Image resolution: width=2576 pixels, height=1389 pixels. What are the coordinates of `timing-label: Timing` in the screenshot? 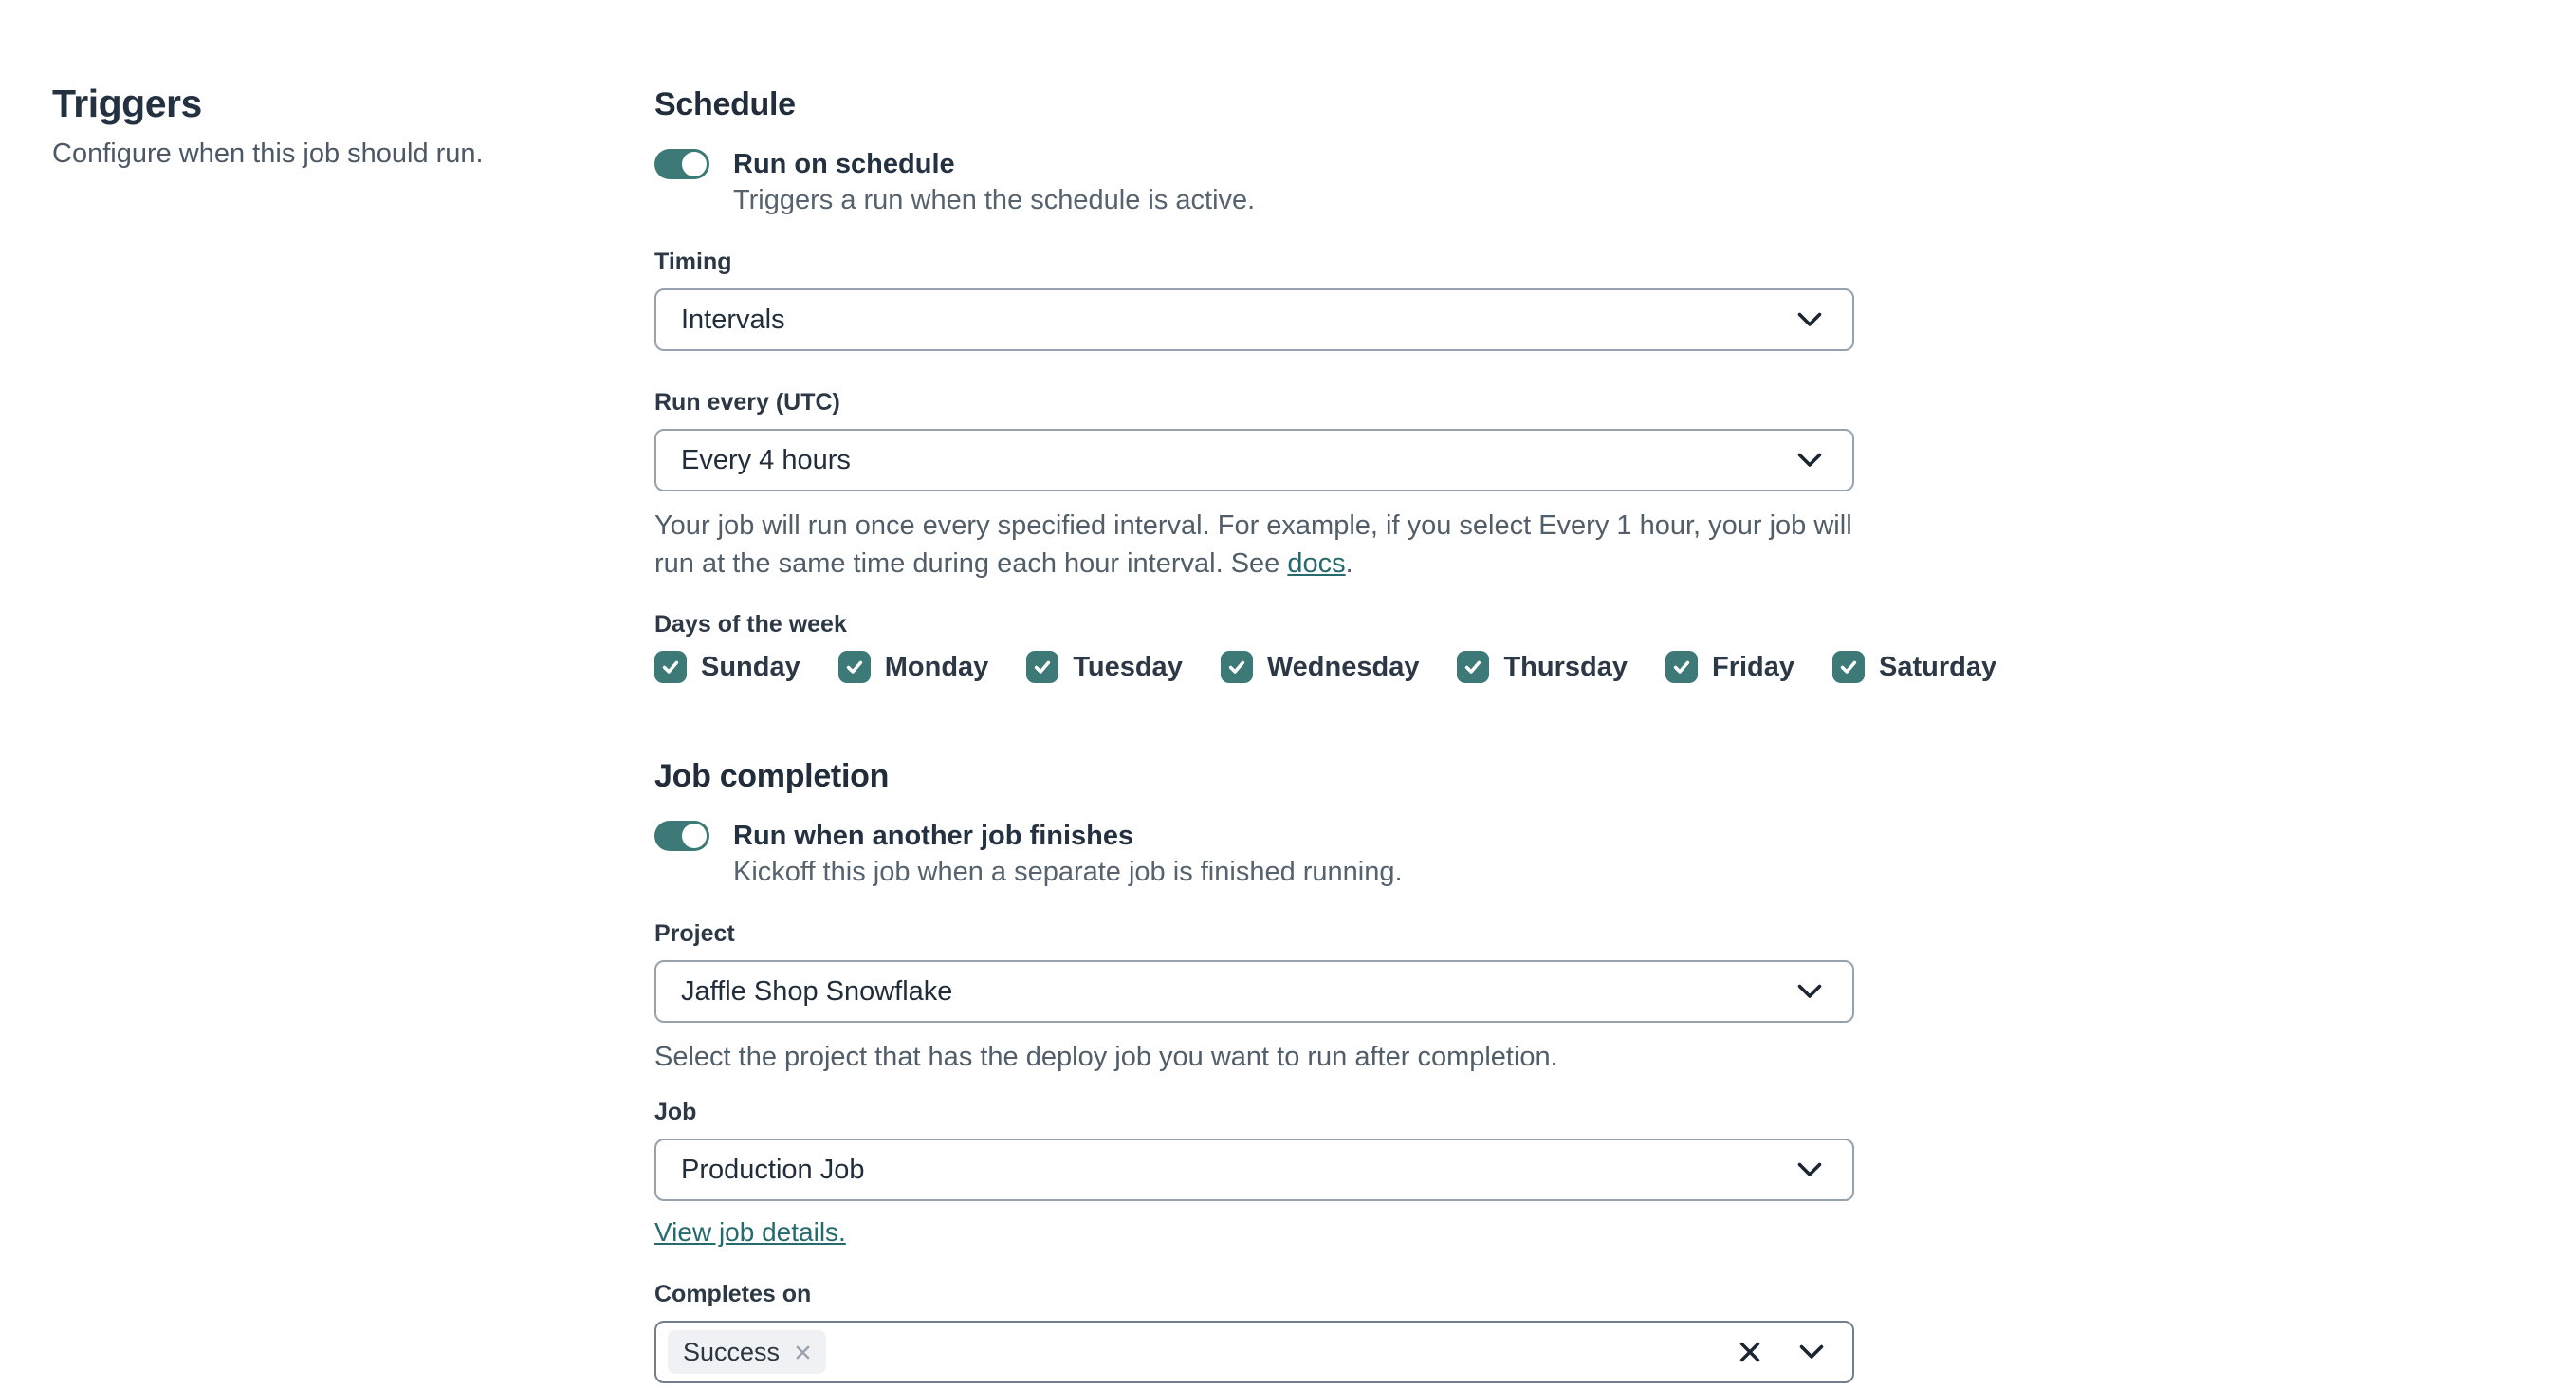 It's located at (693, 262).